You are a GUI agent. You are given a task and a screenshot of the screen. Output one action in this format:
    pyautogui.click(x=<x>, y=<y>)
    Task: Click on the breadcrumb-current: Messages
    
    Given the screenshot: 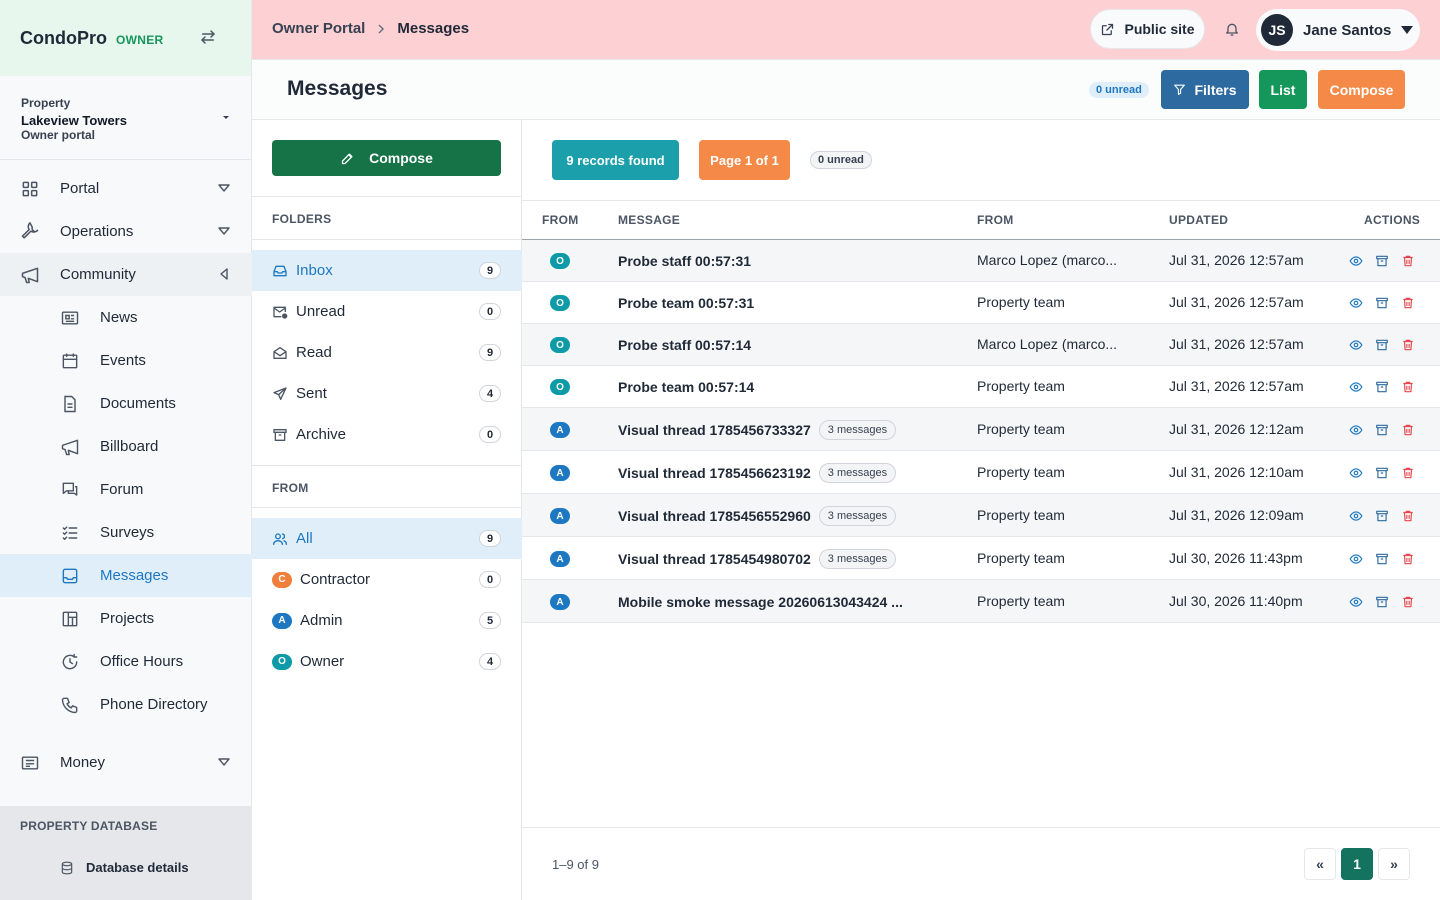 What is the action you would take?
    pyautogui.click(x=433, y=28)
    